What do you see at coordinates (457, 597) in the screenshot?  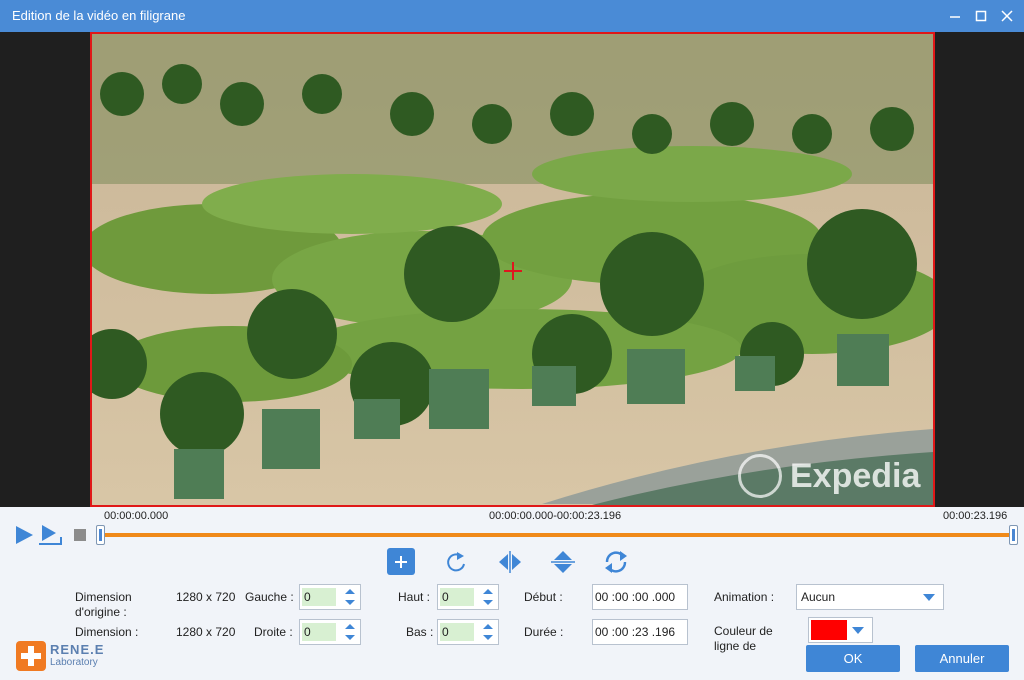 I see `haut-value: 0` at bounding box center [457, 597].